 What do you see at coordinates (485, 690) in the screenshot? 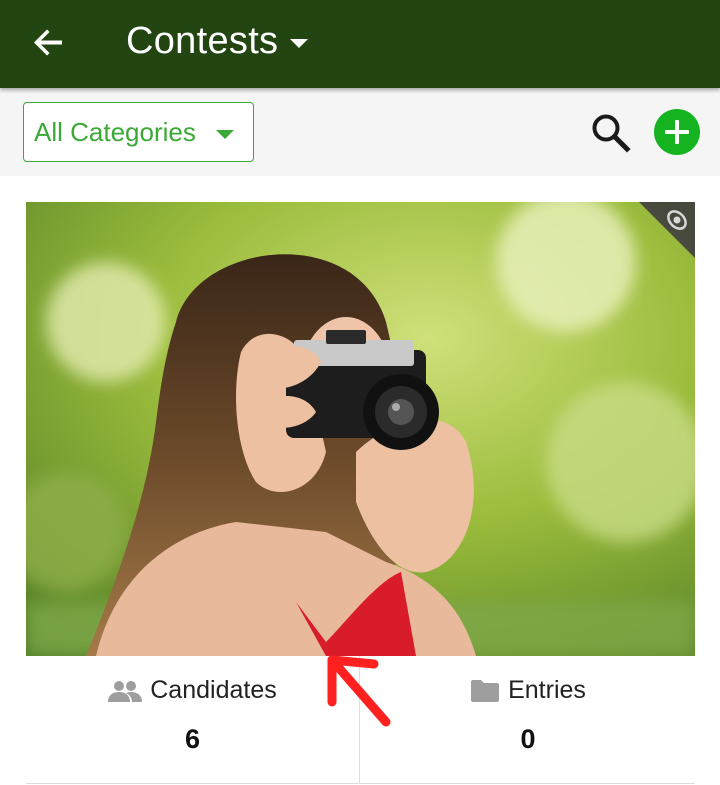
I see `folder-icon` at bounding box center [485, 690].